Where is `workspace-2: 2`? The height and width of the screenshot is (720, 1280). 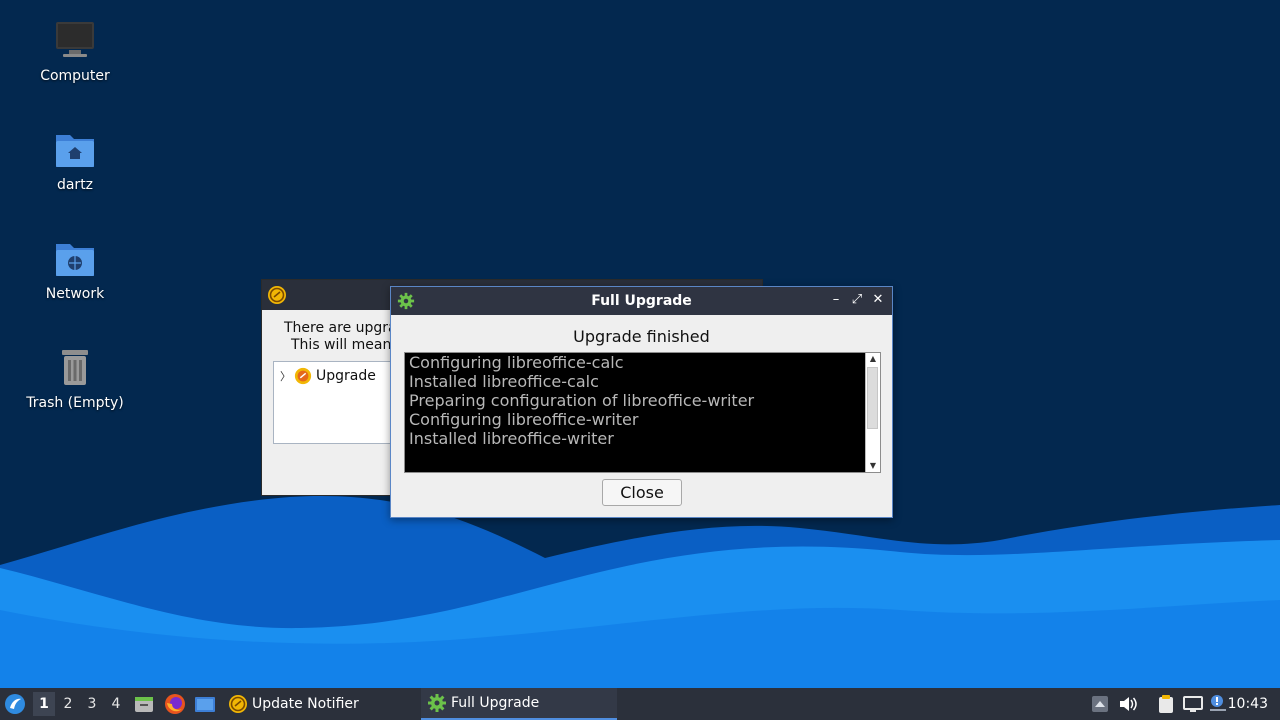 workspace-2: 2 is located at coordinates (68, 704).